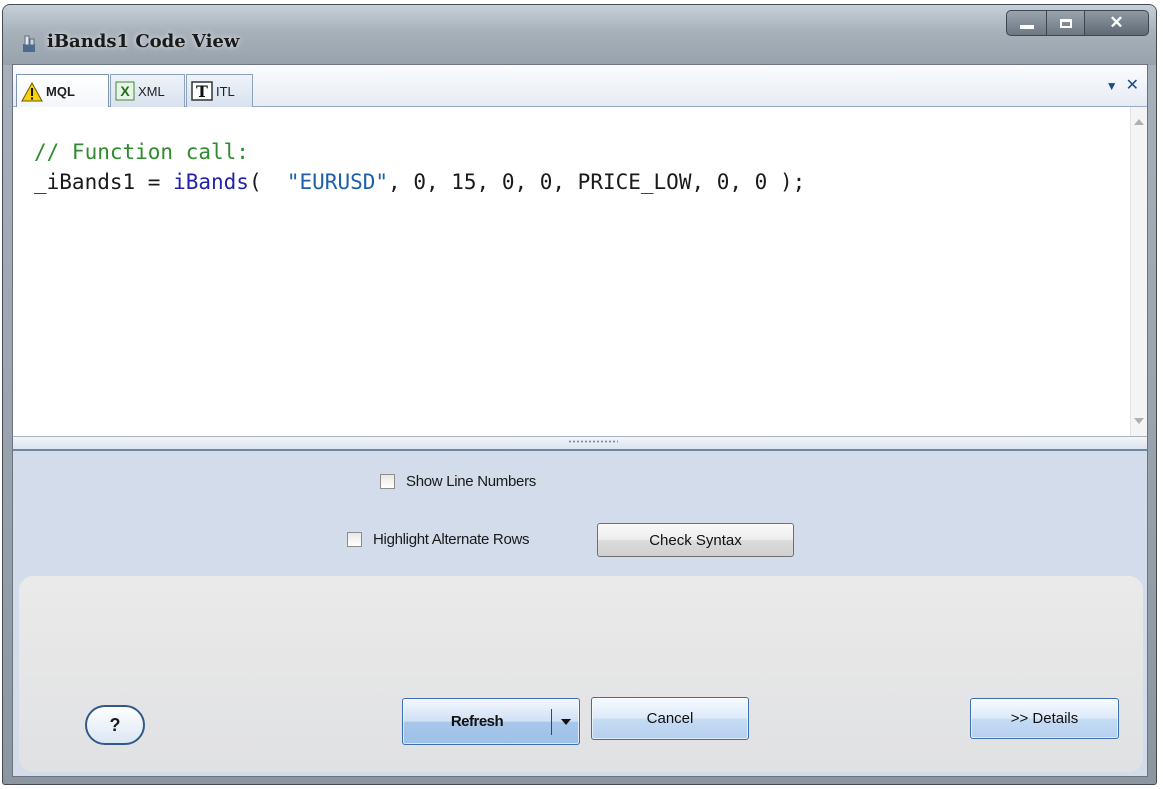 This screenshot has width=1163, height=789. I want to click on tab-strip-controls: ▼ ✕, so click(1122, 85).